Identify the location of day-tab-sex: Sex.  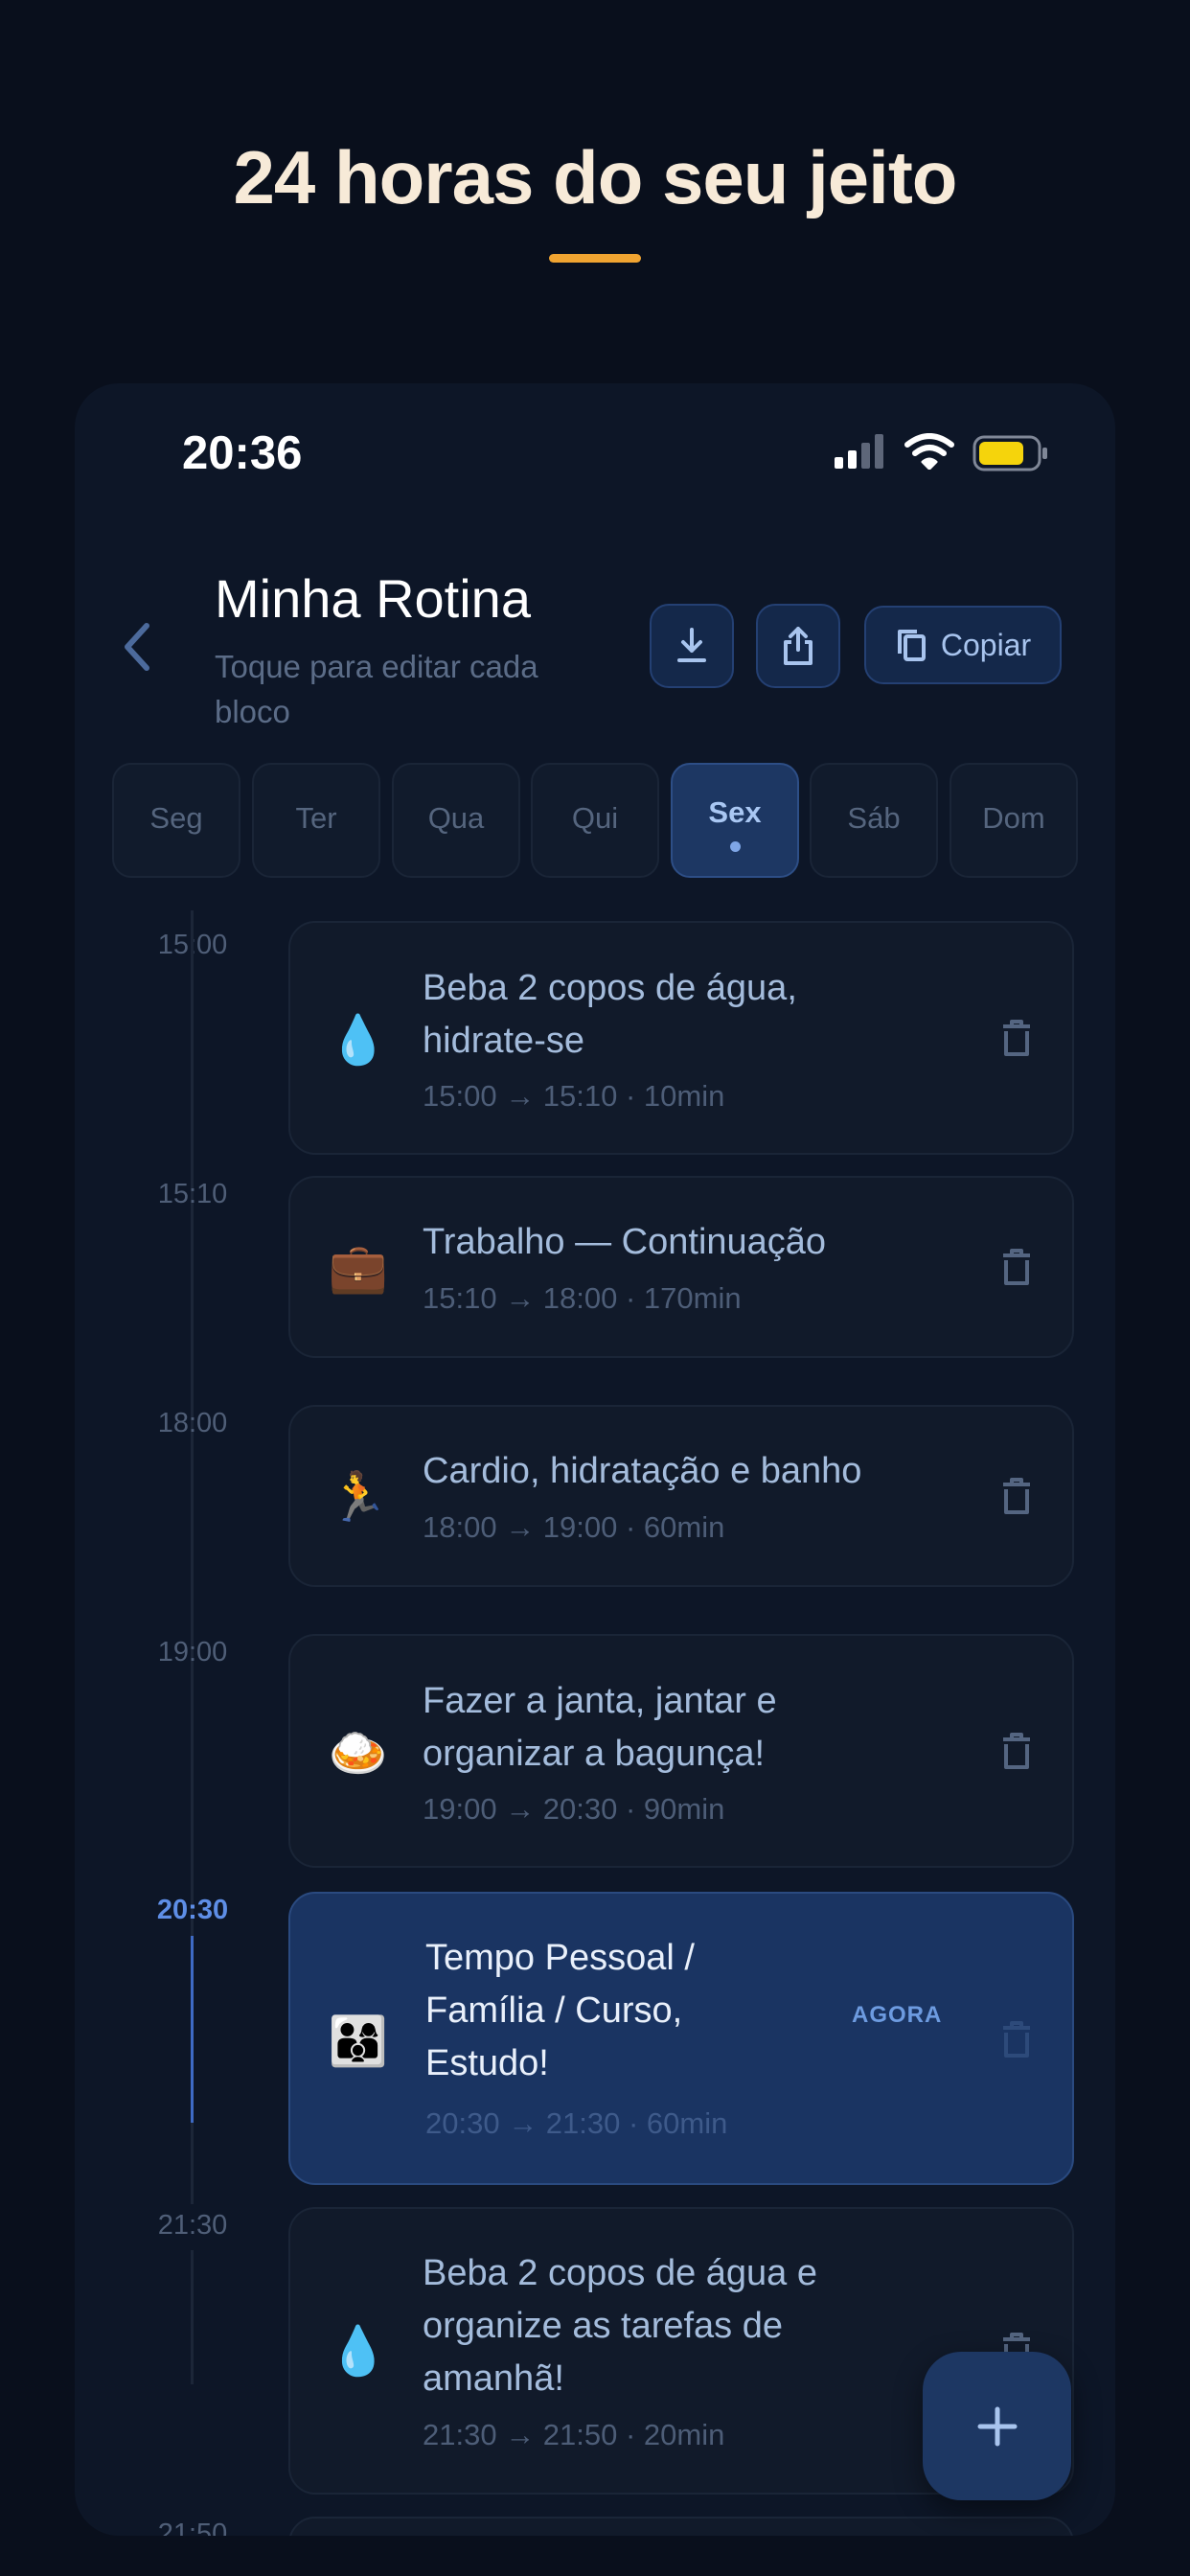
(735, 820).